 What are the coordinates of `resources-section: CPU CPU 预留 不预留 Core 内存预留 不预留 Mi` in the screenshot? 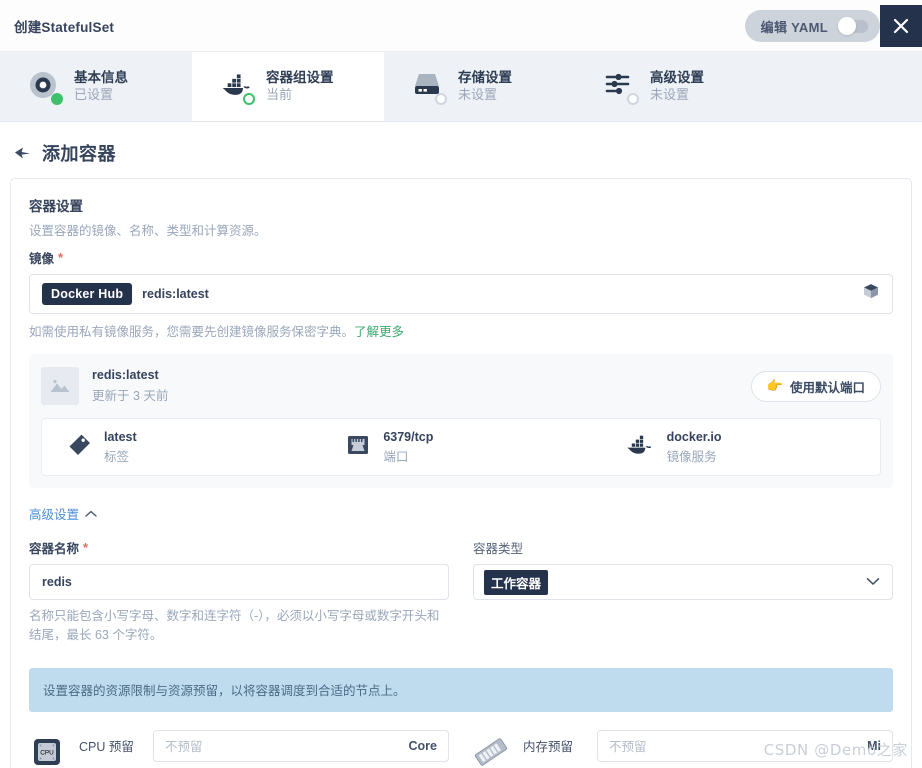 It's located at (461, 748).